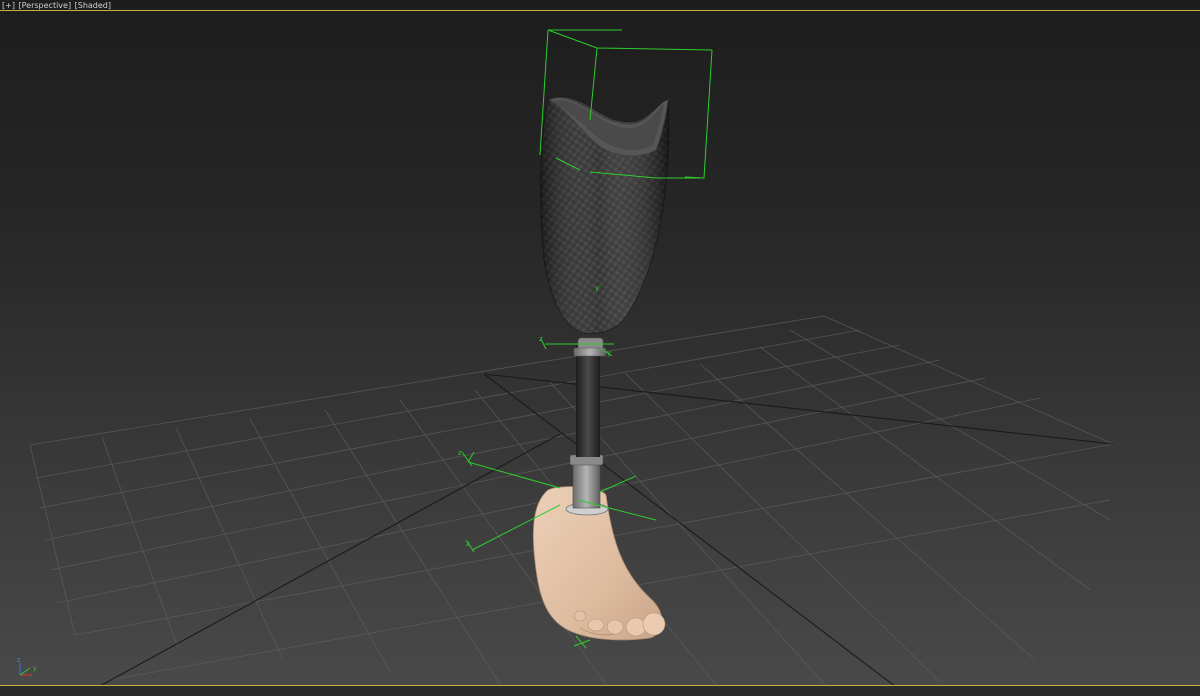  I want to click on foot-gizmo-z-label: z, so click(460, 453).